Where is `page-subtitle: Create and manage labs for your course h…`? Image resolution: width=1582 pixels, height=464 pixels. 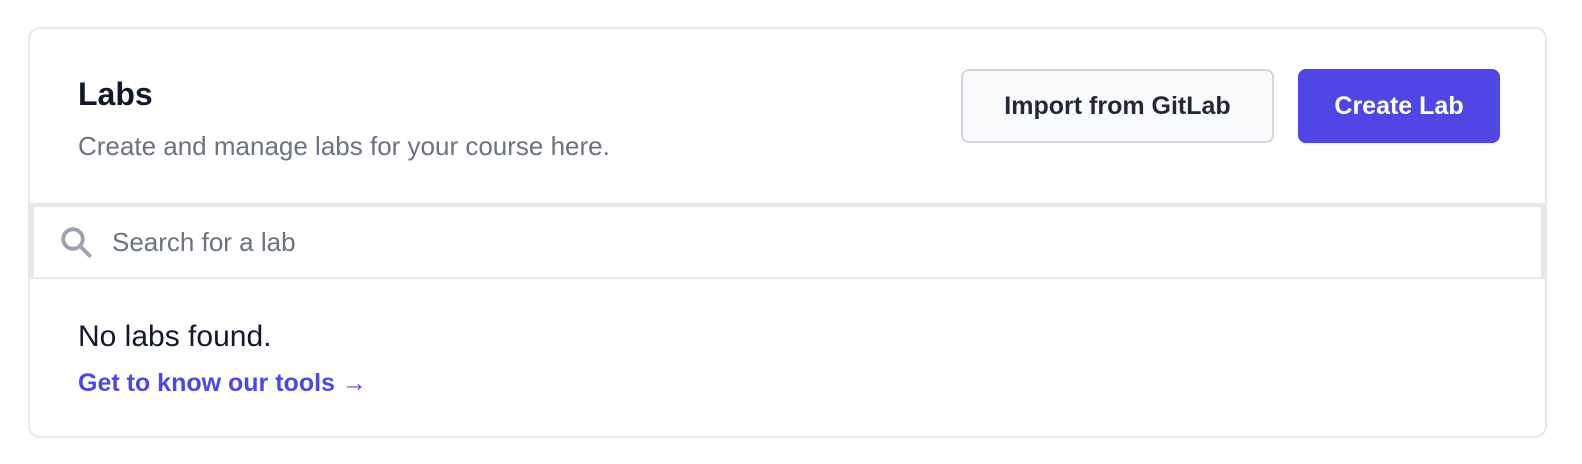 page-subtitle: Create and manage labs for your course h… is located at coordinates (344, 146).